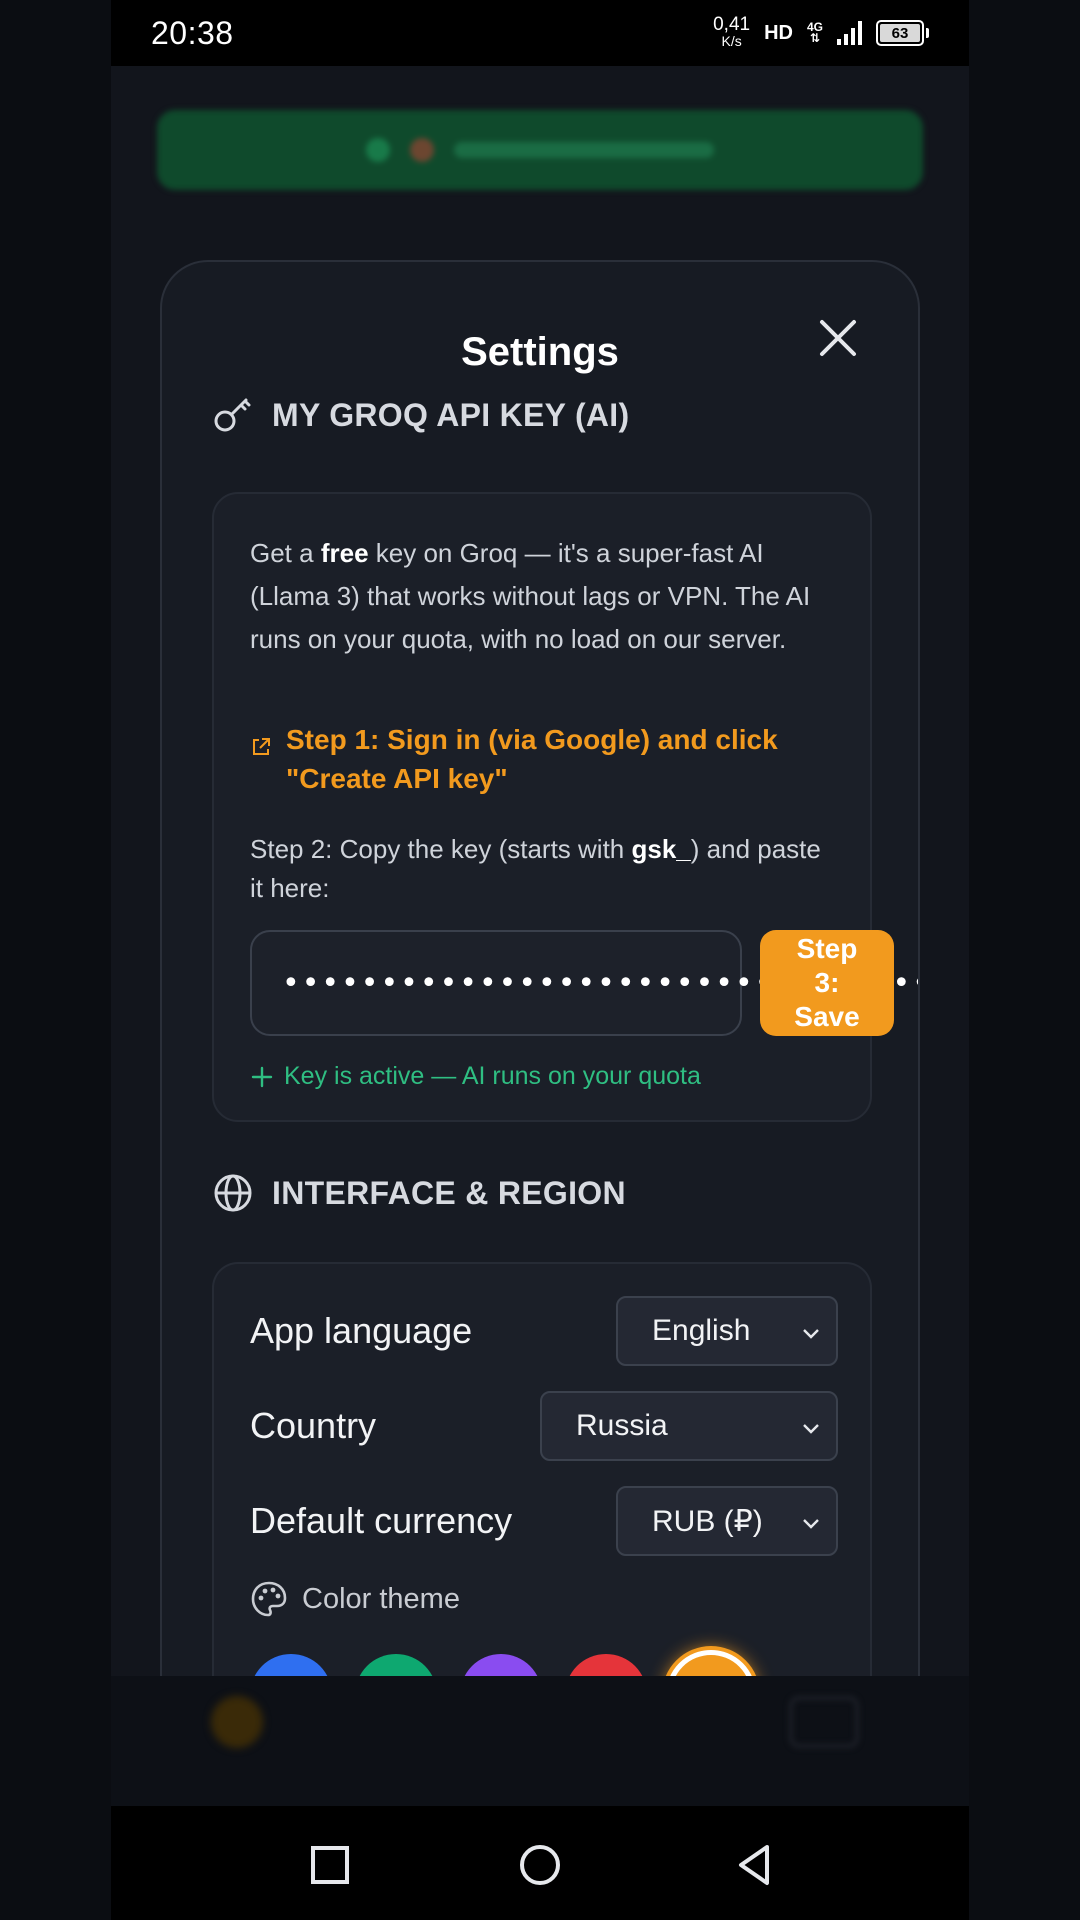 The width and height of the screenshot is (1080, 1920). Describe the element at coordinates (232, 415) in the screenshot. I see `key-icon` at that location.